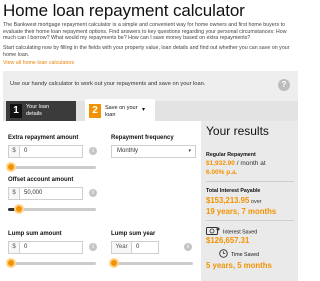 The width and height of the screenshot is (320, 281). Describe the element at coordinates (11, 167) in the screenshot. I see `extra-repayment-slider-handle` at that location.